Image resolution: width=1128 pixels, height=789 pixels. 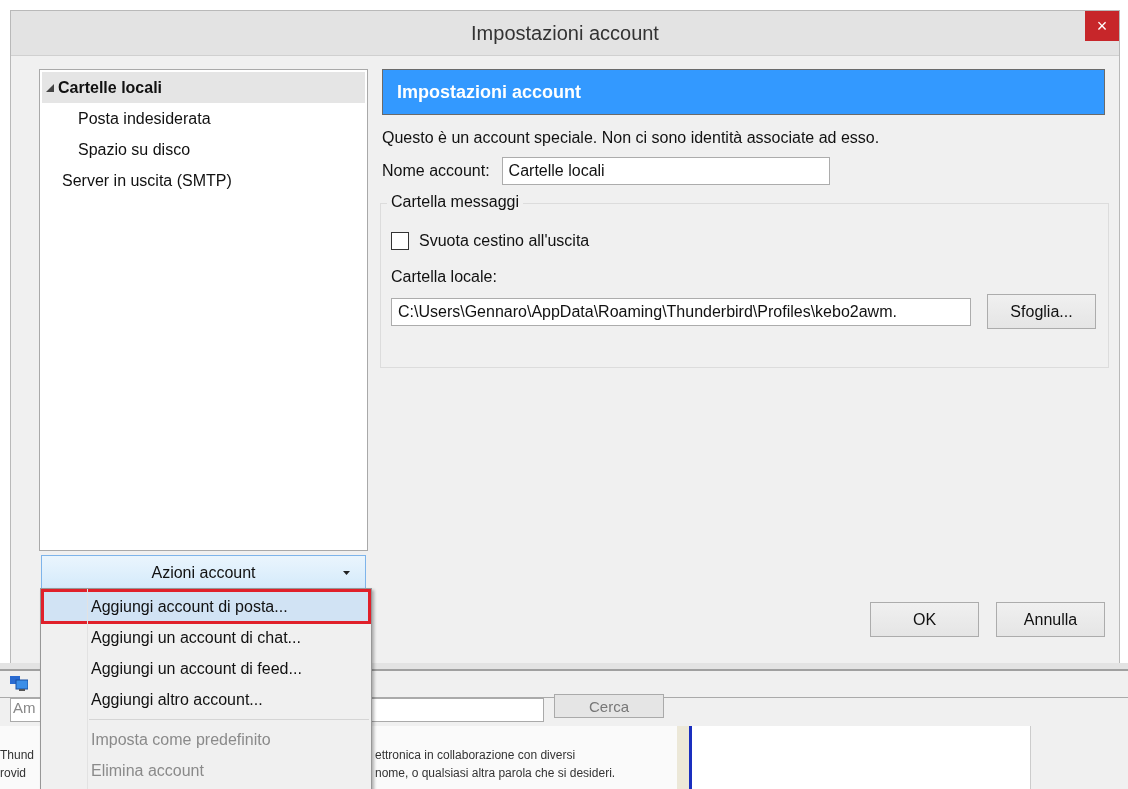 What do you see at coordinates (665, 171) in the screenshot?
I see `input-field: Cartelle locali` at bounding box center [665, 171].